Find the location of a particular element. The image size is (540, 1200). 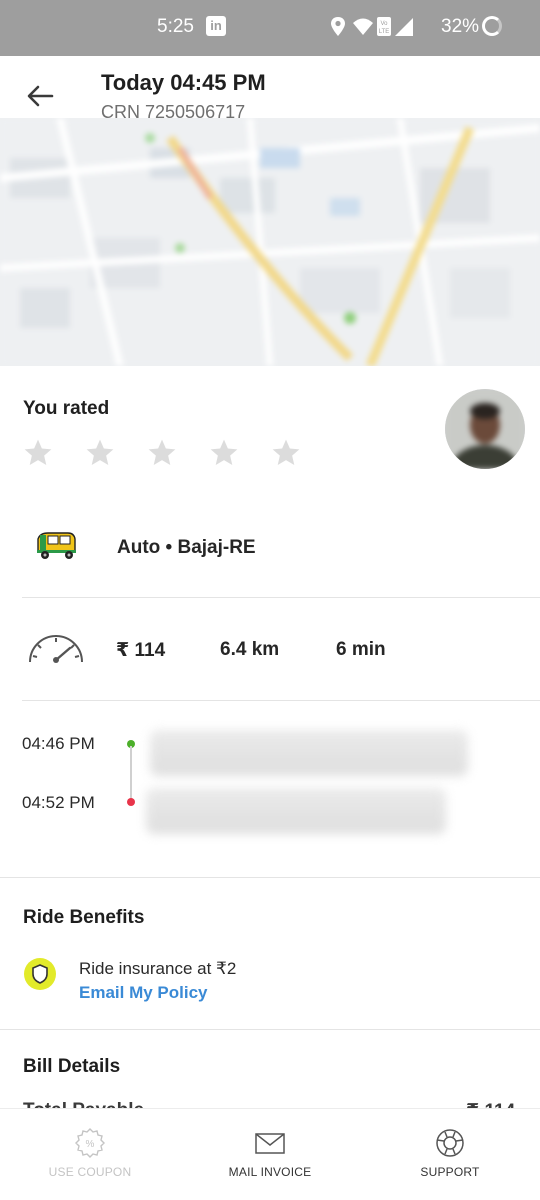

battery-text: 32% is located at coordinates (460, 26).